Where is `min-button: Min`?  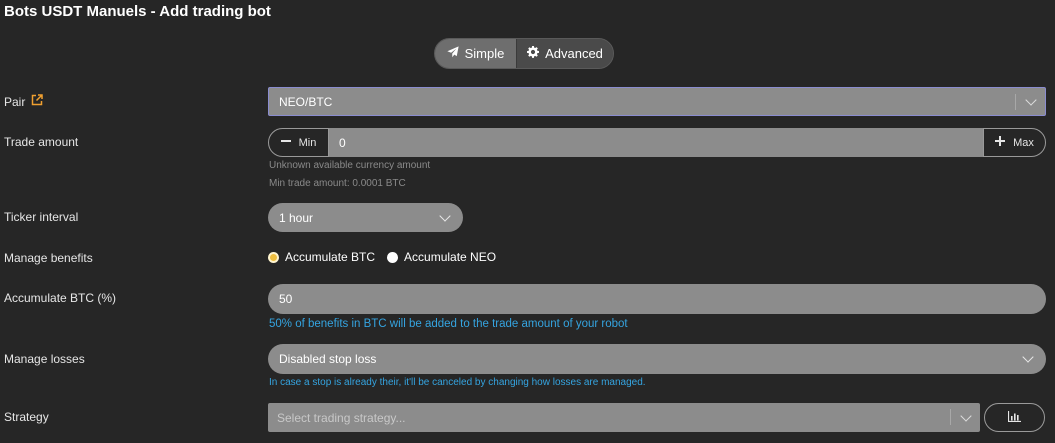
min-button: Min is located at coordinates (298, 142).